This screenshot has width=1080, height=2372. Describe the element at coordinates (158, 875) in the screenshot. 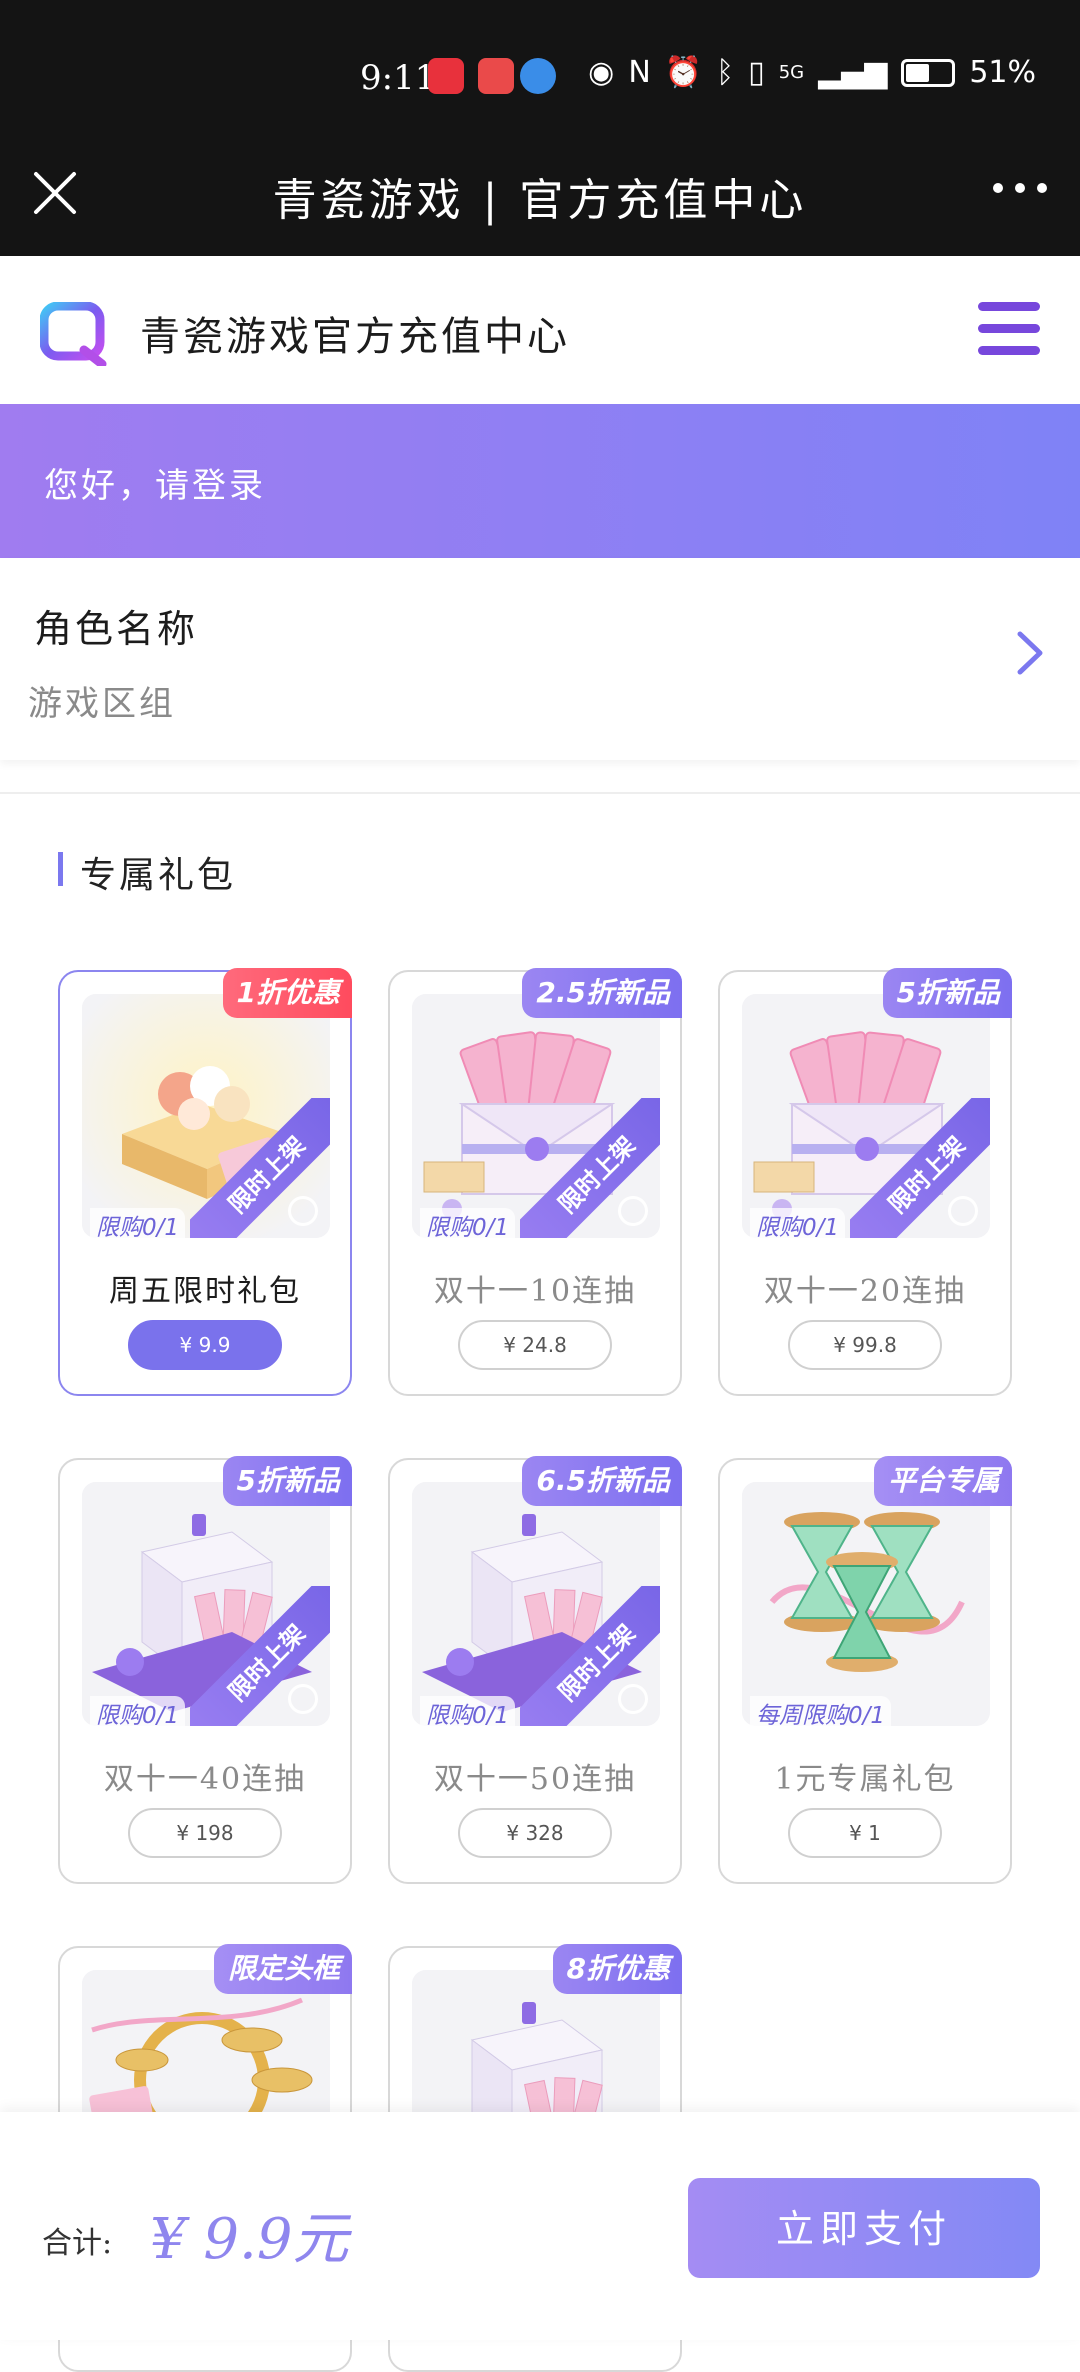

I see `section-title: 专属礼包` at that location.